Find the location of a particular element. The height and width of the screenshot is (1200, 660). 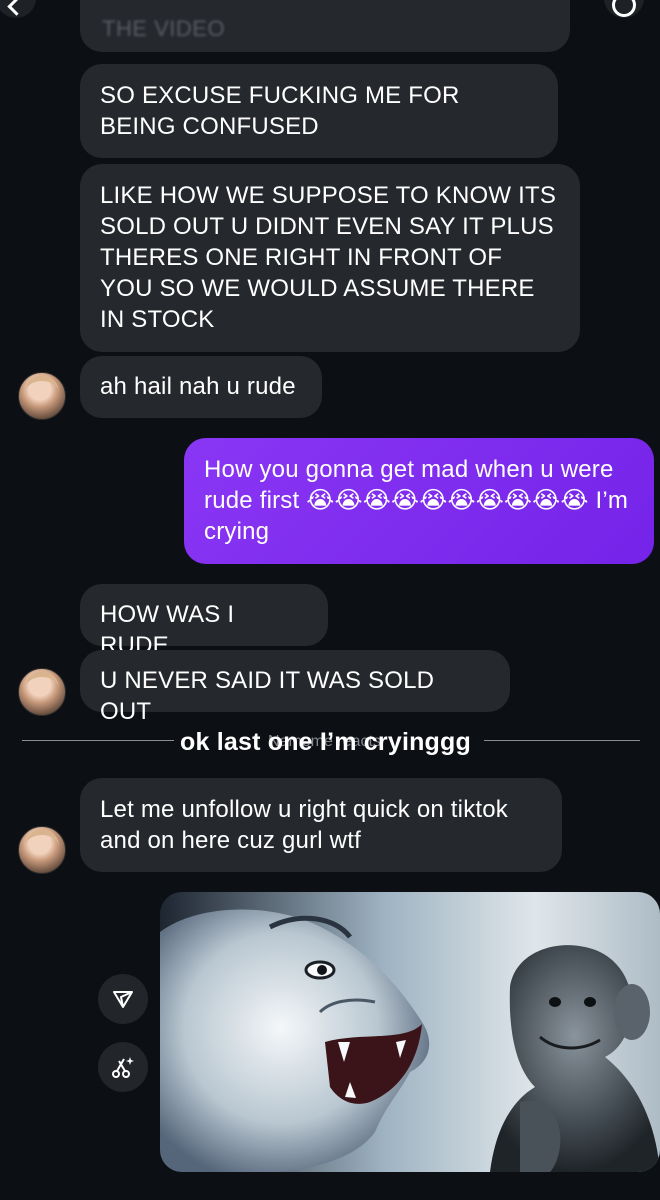

chevron-icon is located at coordinates (16, 8).